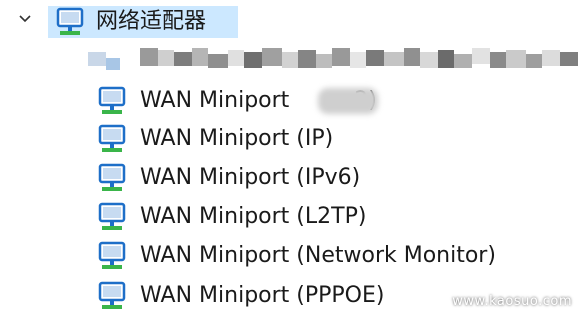 The image size is (580, 315). What do you see at coordinates (236, 139) in the screenshot?
I see `device-label-wan-miniport-ip: WAN Miniport (IP)` at bounding box center [236, 139].